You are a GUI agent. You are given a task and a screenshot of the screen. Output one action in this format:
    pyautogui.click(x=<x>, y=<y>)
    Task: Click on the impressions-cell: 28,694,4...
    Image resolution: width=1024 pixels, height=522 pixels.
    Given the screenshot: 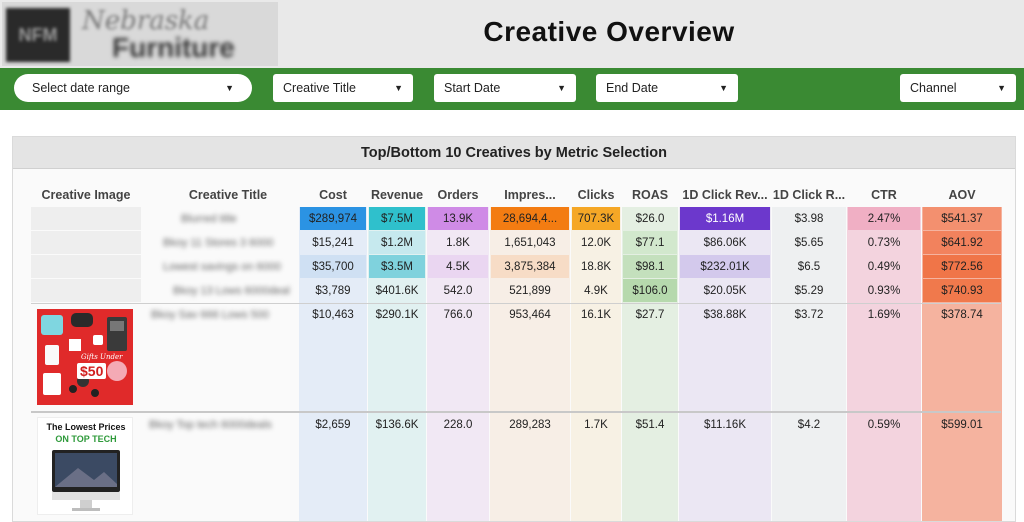 What is the action you would take?
    pyautogui.click(x=530, y=218)
    